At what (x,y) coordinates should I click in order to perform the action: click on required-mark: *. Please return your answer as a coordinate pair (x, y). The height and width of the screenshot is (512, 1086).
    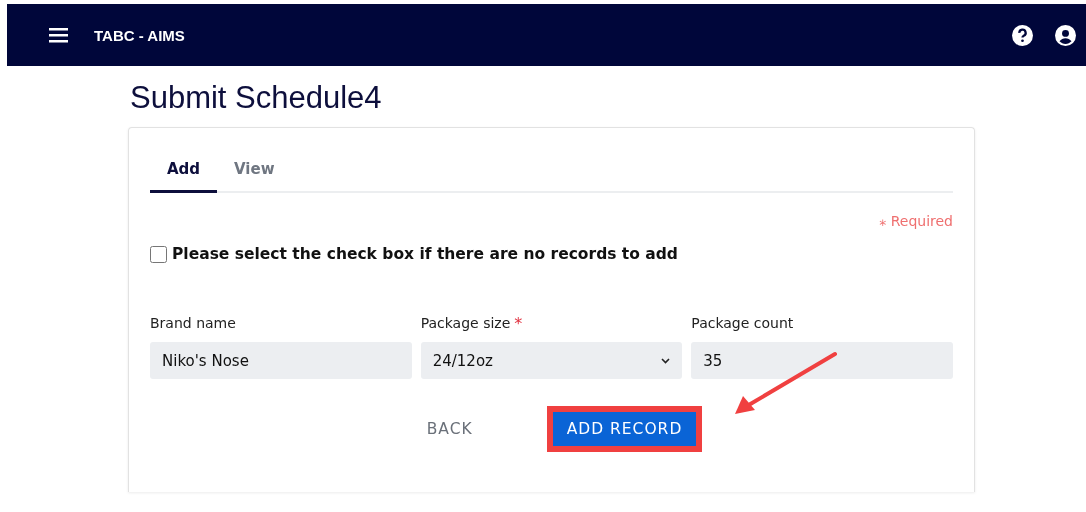
    Looking at the image, I should click on (518, 323).